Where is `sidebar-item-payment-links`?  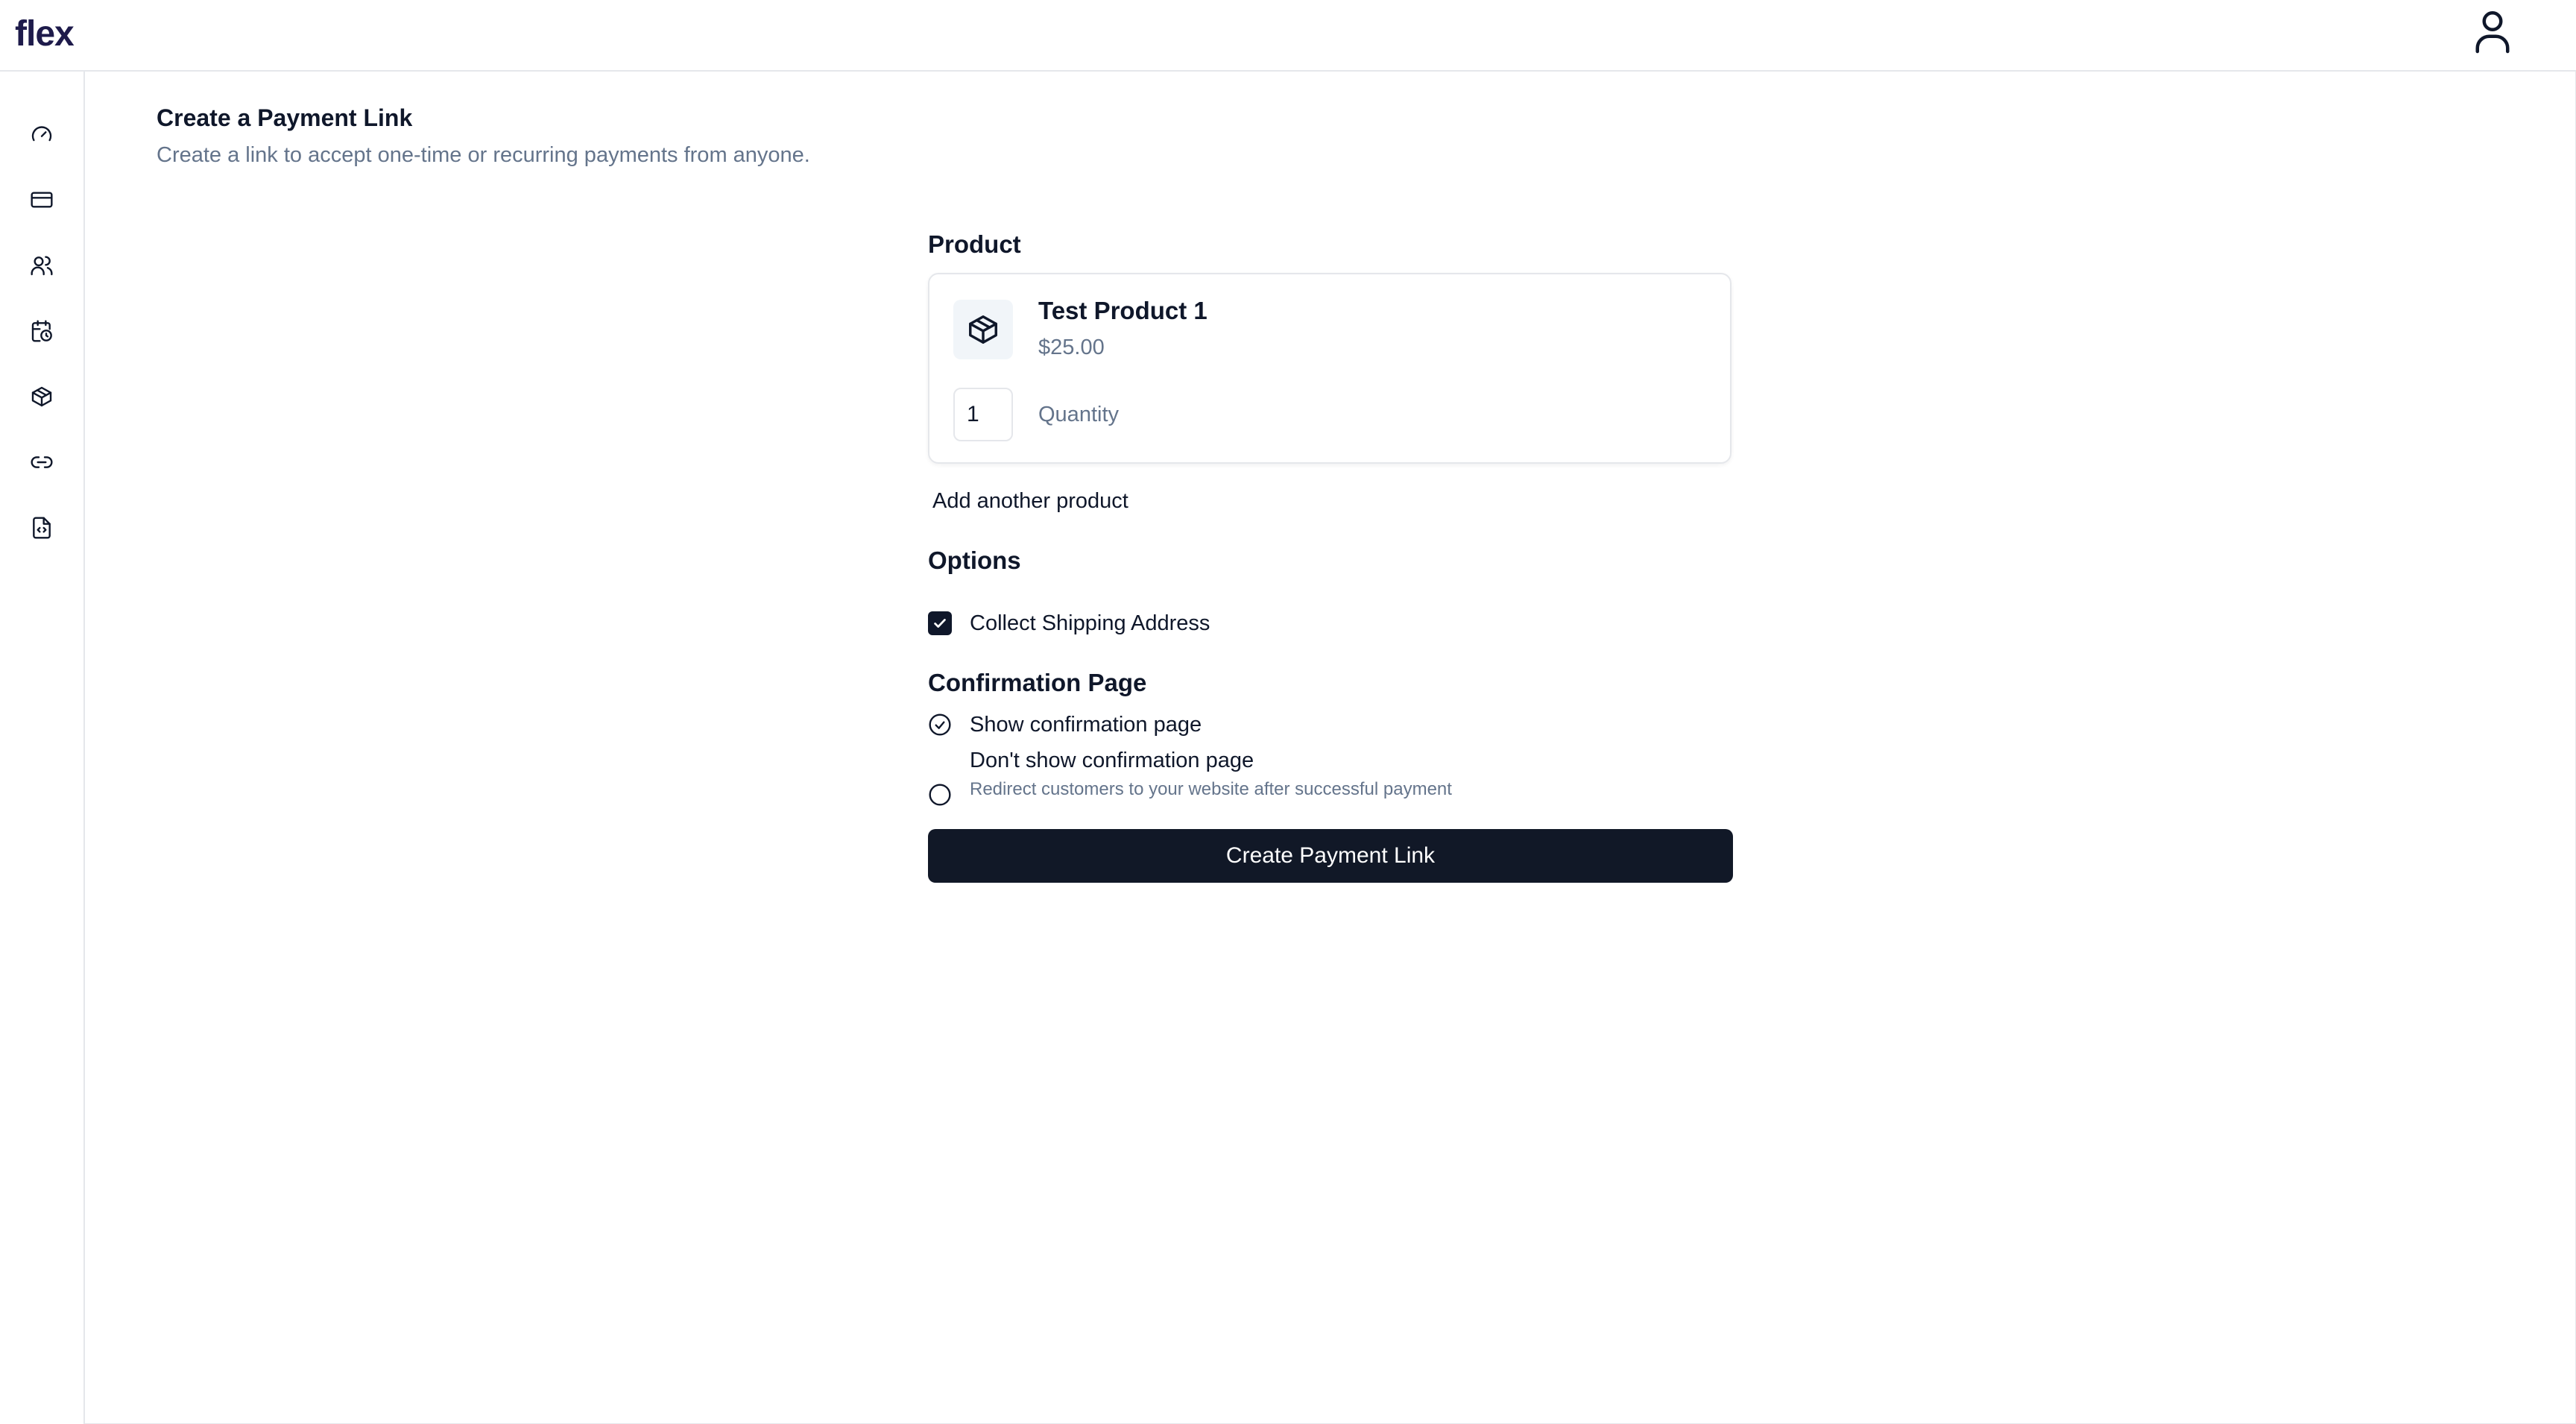 sidebar-item-payment-links is located at coordinates (42, 462).